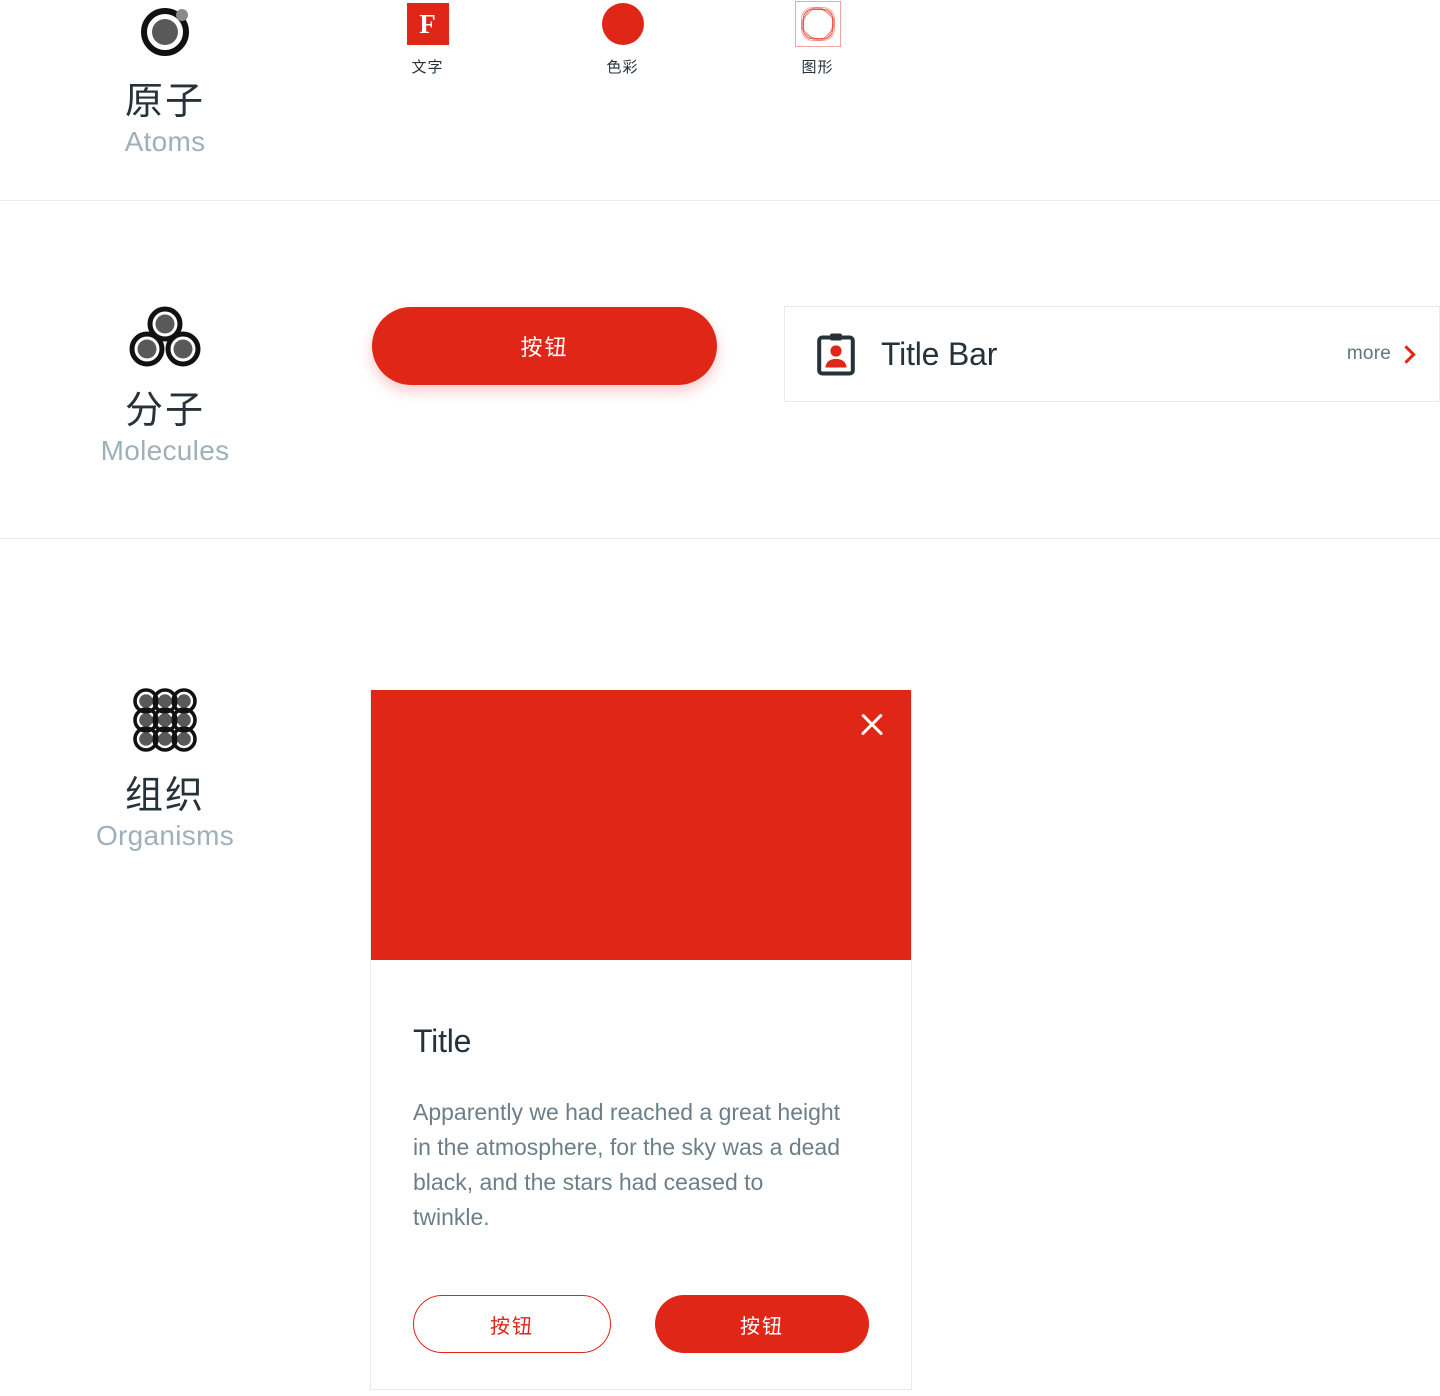 This screenshot has height=1396, width=1440. I want to click on text-swatch-glyph: F, so click(427, 24).